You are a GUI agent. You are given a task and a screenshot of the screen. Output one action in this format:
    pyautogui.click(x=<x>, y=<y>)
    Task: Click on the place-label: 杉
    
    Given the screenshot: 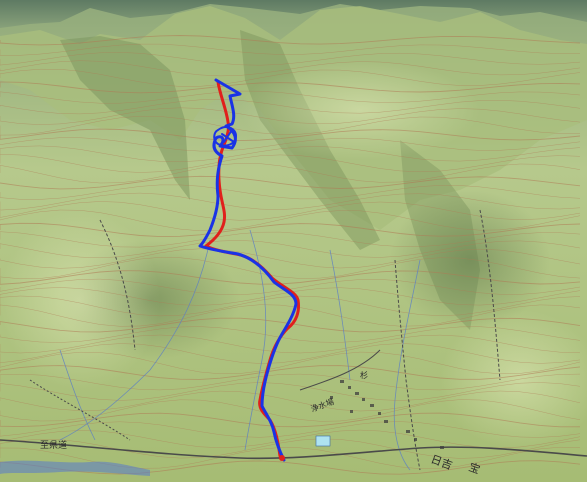 What is the action you would take?
    pyautogui.click(x=364, y=375)
    